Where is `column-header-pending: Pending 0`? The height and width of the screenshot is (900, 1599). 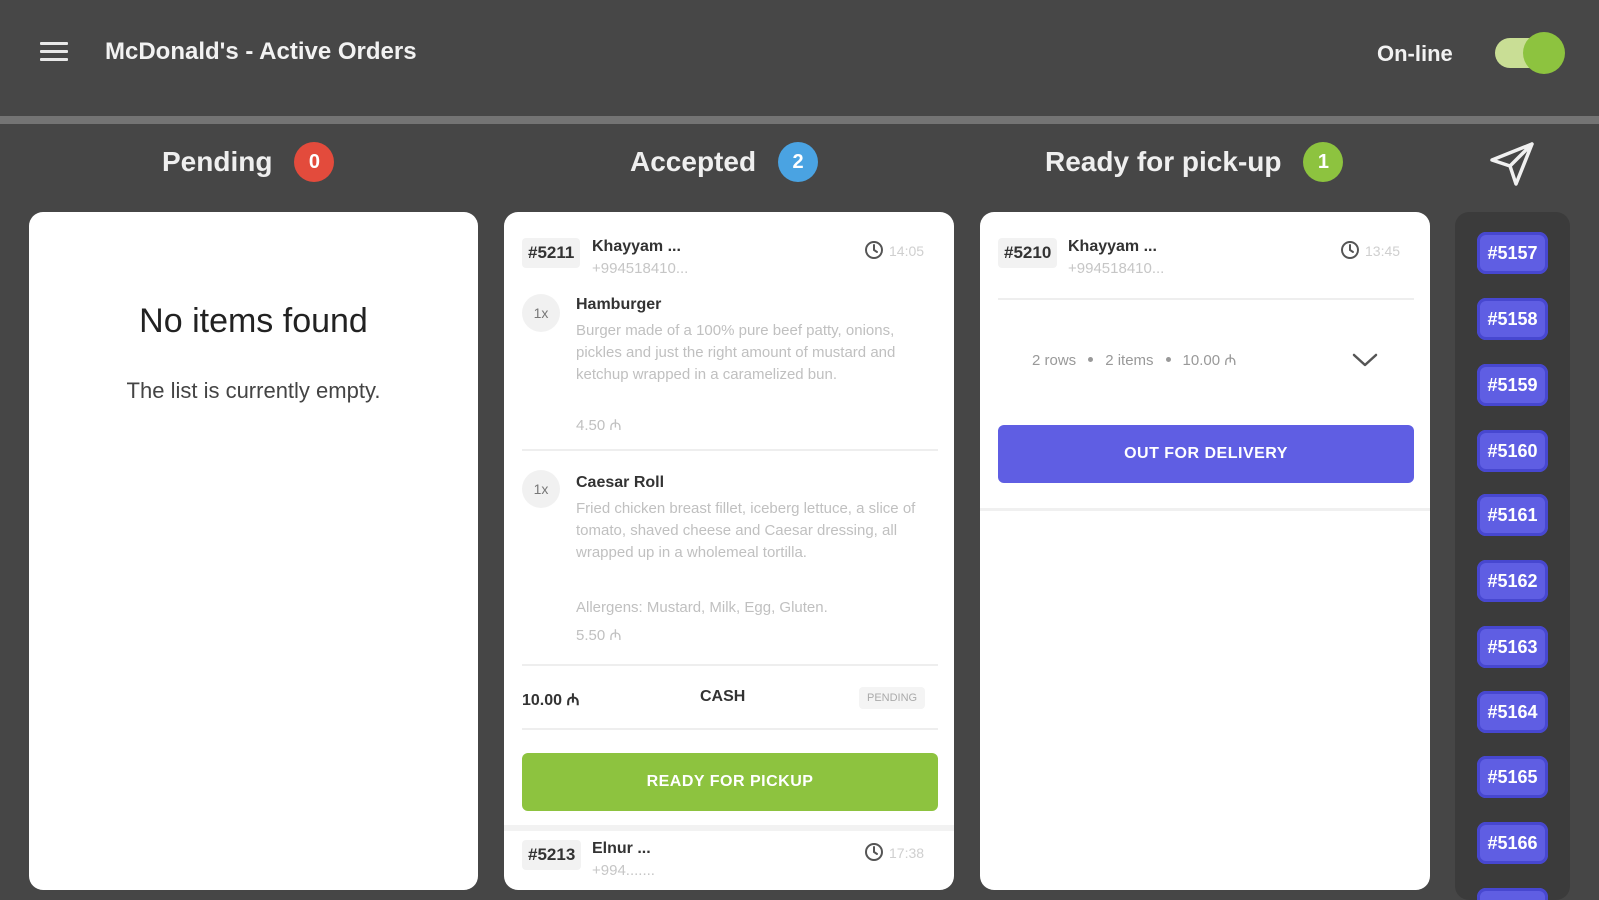 column-header-pending: Pending 0 is located at coordinates (248, 162).